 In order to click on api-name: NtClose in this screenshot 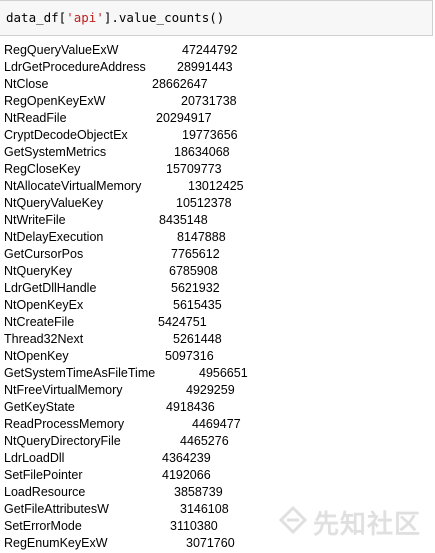, I will do `click(26, 84)`.